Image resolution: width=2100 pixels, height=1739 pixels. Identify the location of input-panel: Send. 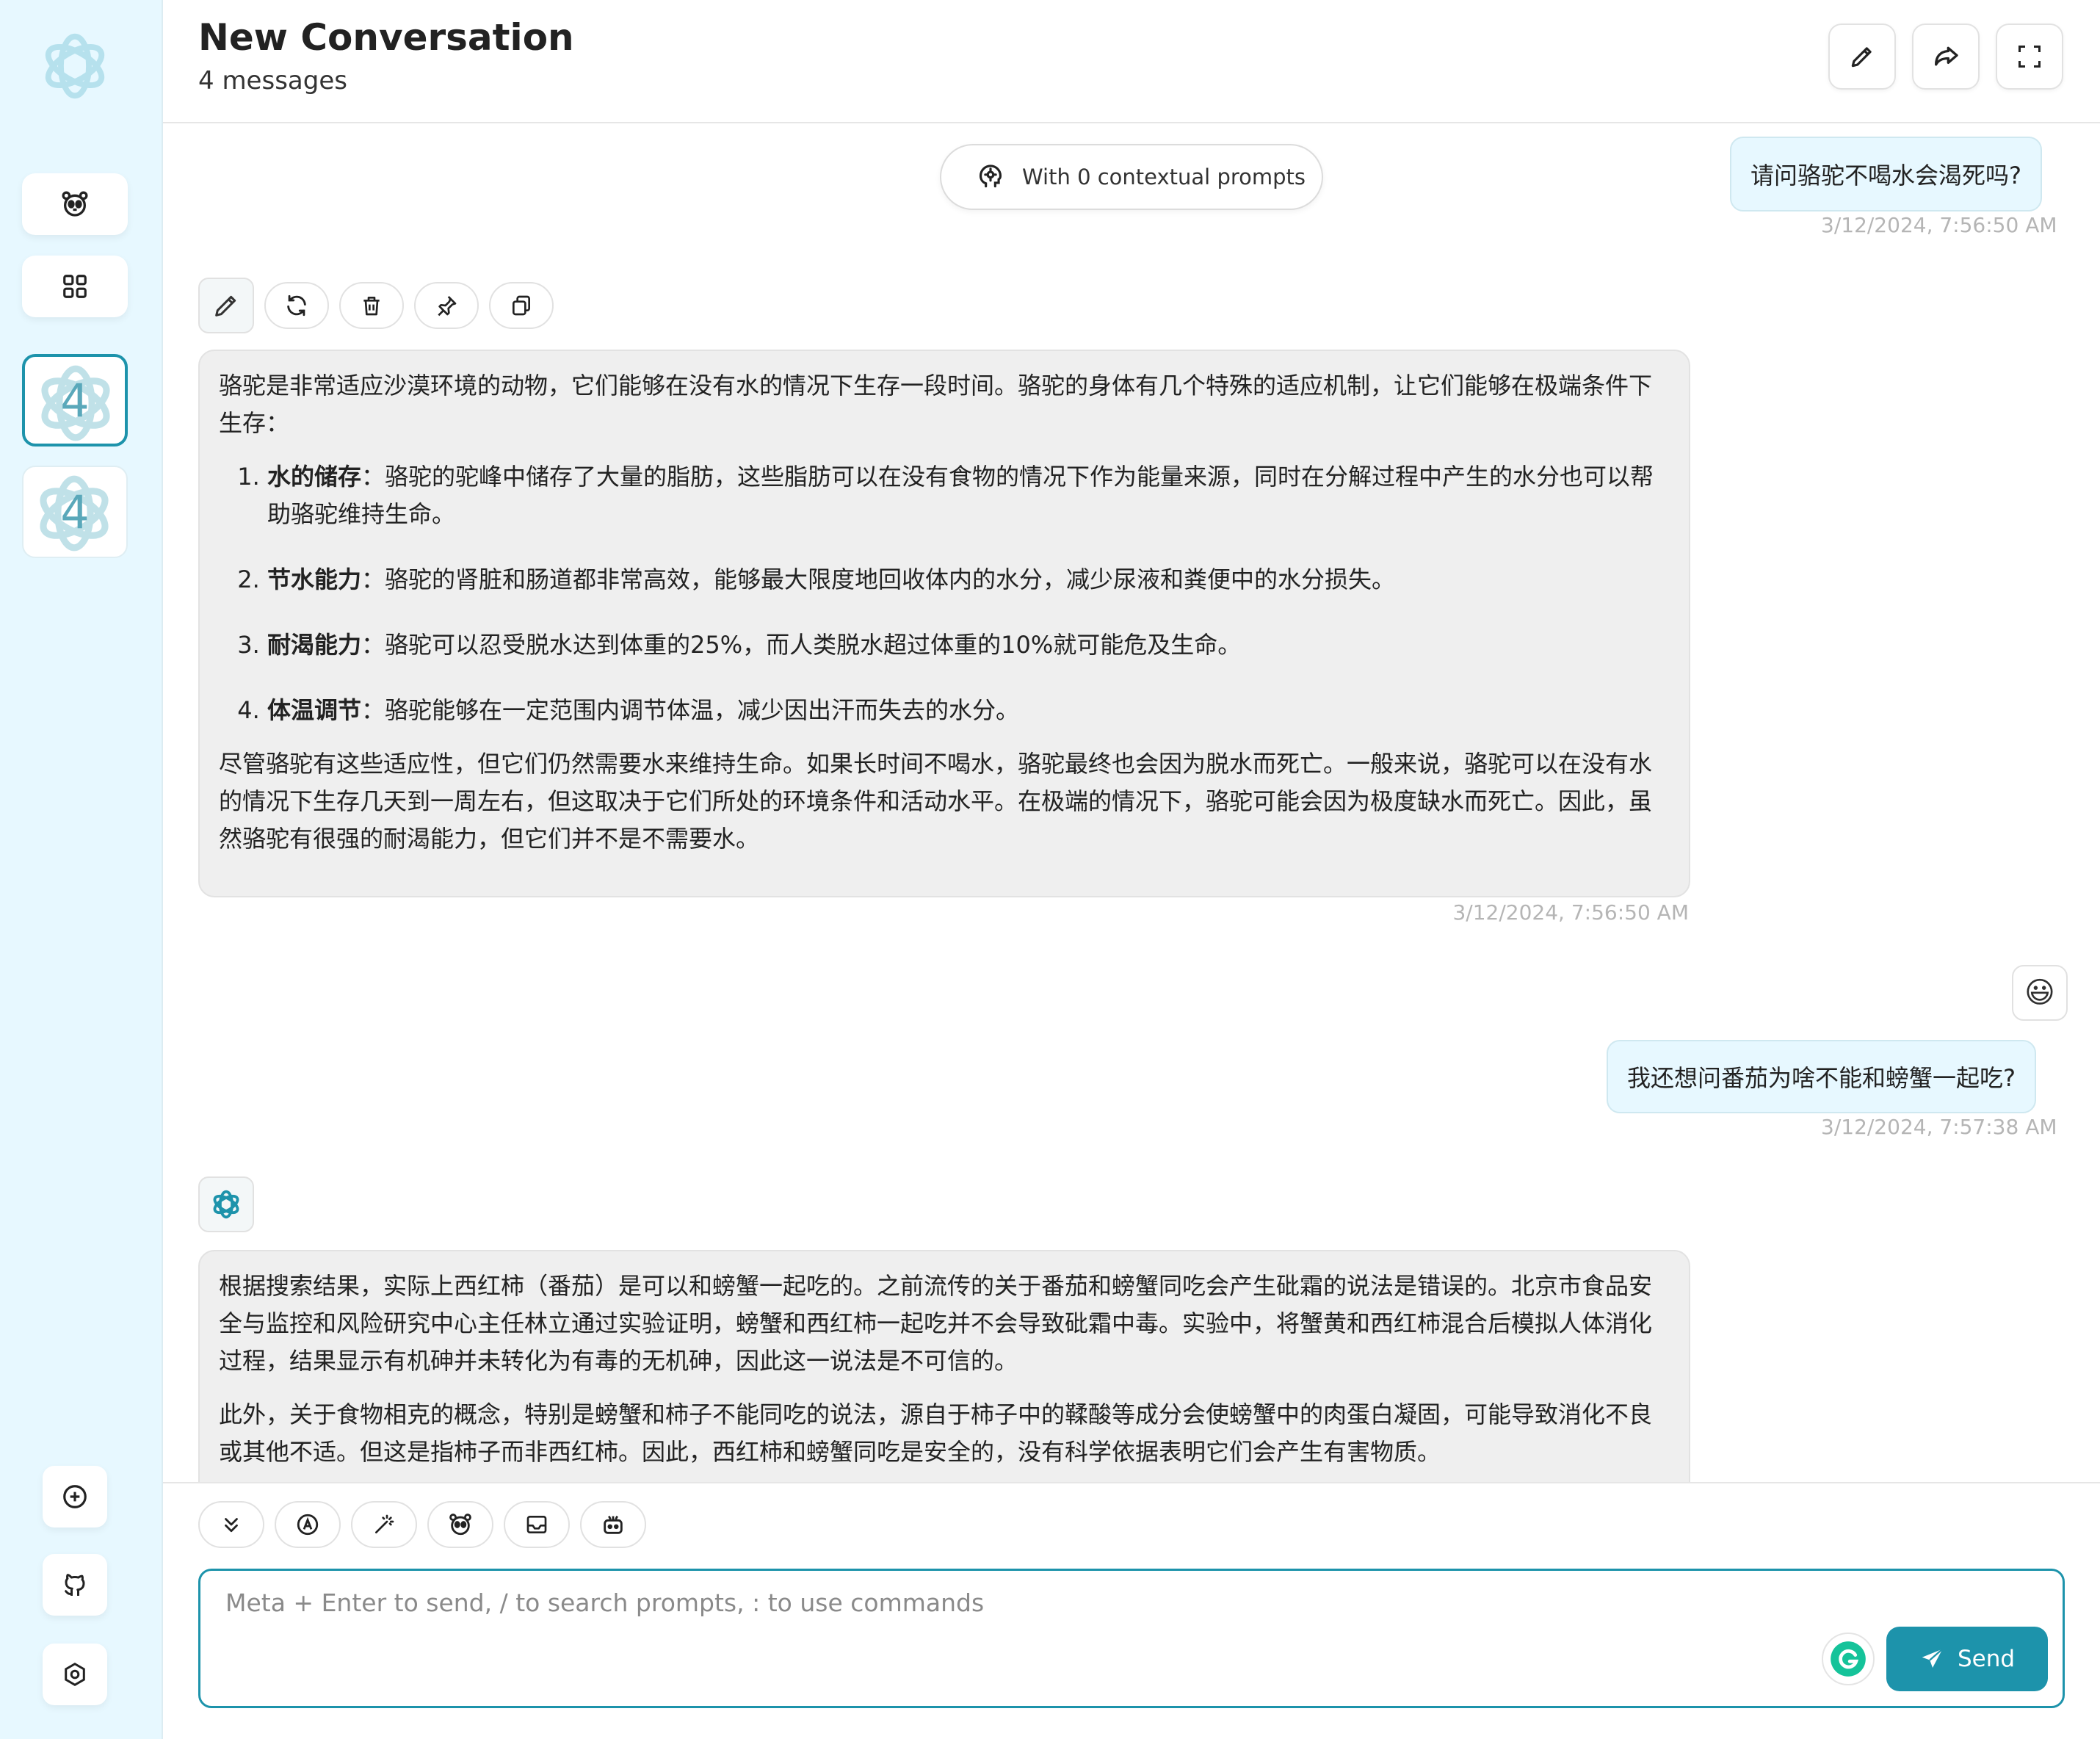
(1131, 1610).